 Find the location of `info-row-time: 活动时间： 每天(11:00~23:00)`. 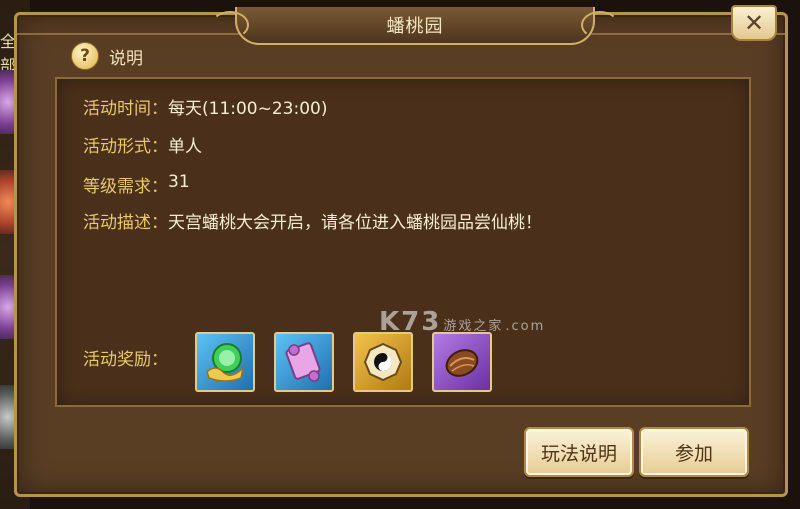

info-row-time: 活动时间： 每天(11:00~23:00) is located at coordinates (205, 106).